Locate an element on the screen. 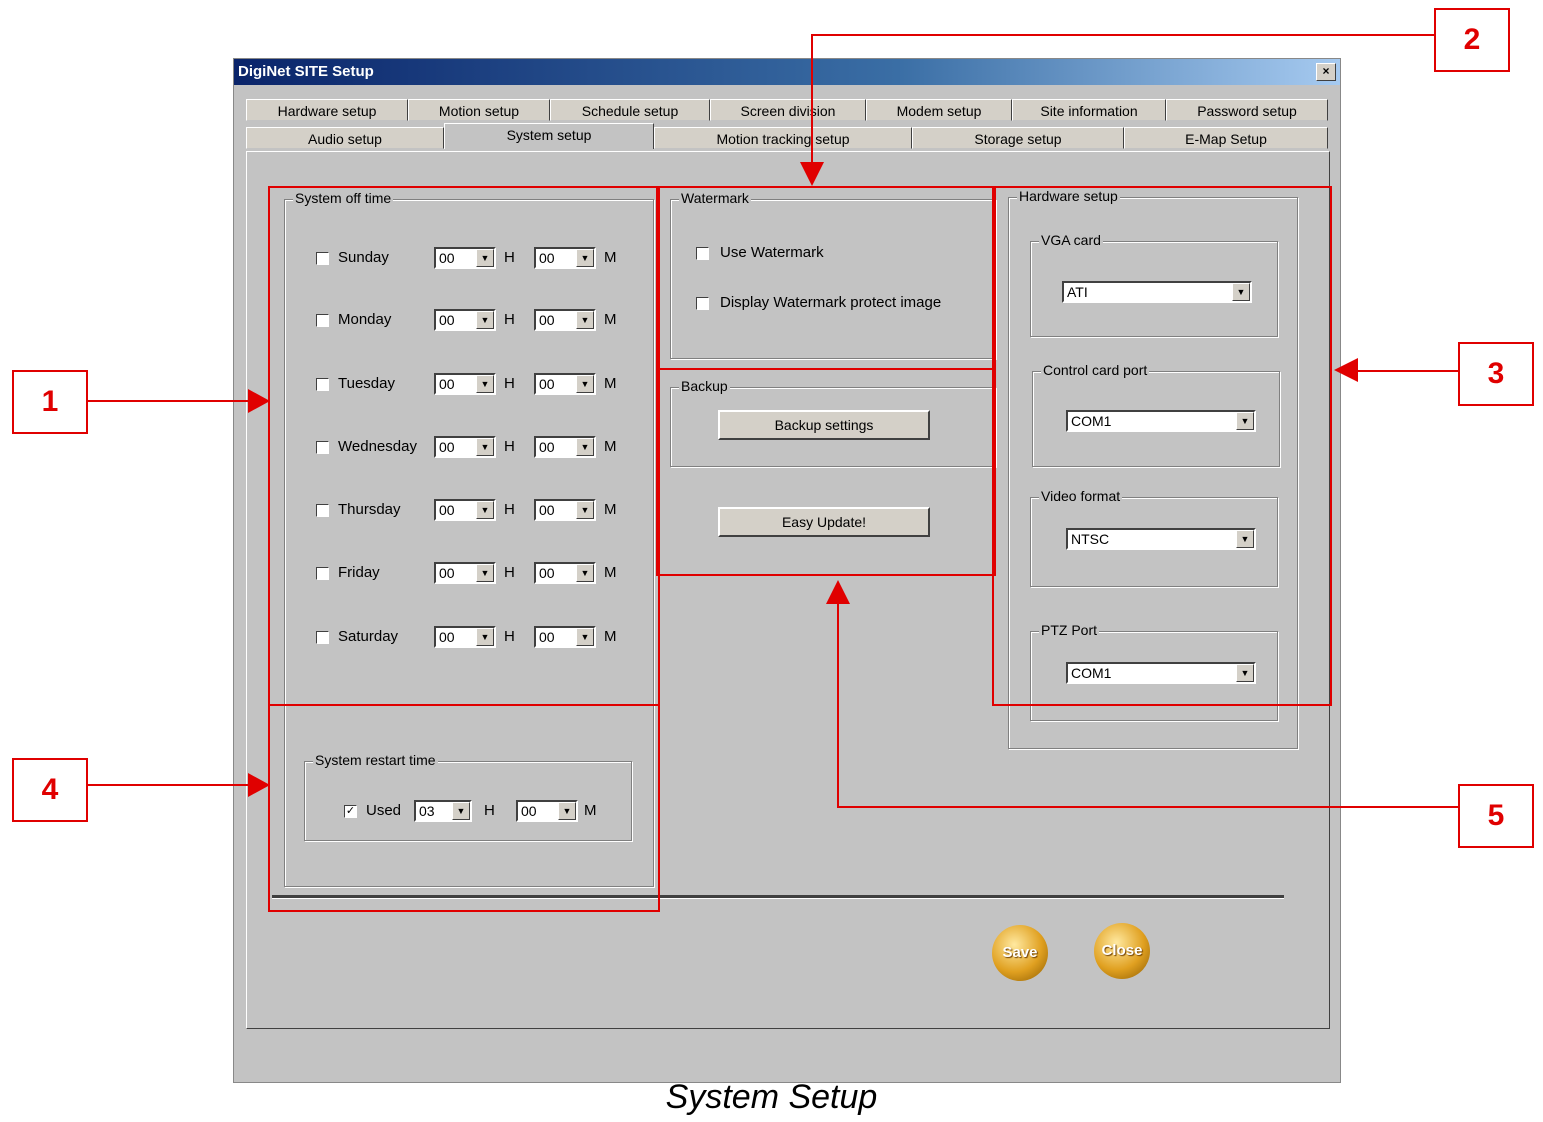 The image size is (1543, 1122). save-button: Save is located at coordinates (1020, 953).